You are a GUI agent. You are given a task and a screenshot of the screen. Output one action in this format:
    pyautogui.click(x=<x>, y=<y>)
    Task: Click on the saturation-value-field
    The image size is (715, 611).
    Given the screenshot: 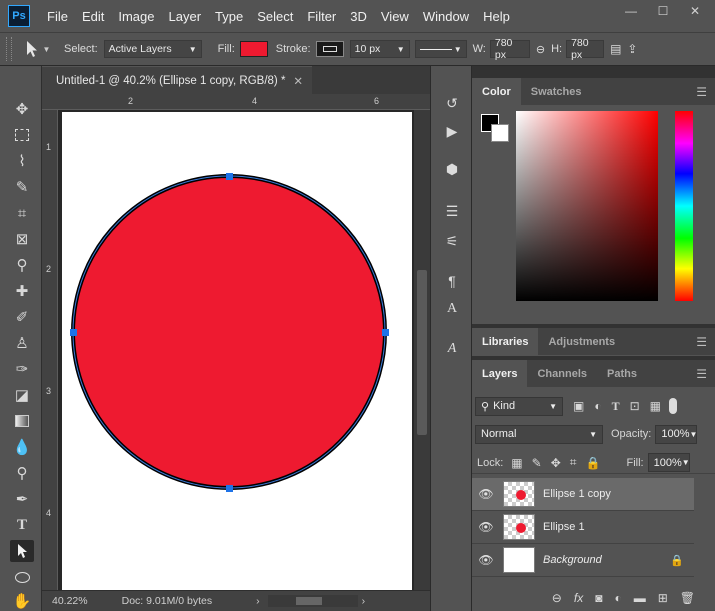 What is the action you would take?
    pyautogui.click(x=587, y=206)
    